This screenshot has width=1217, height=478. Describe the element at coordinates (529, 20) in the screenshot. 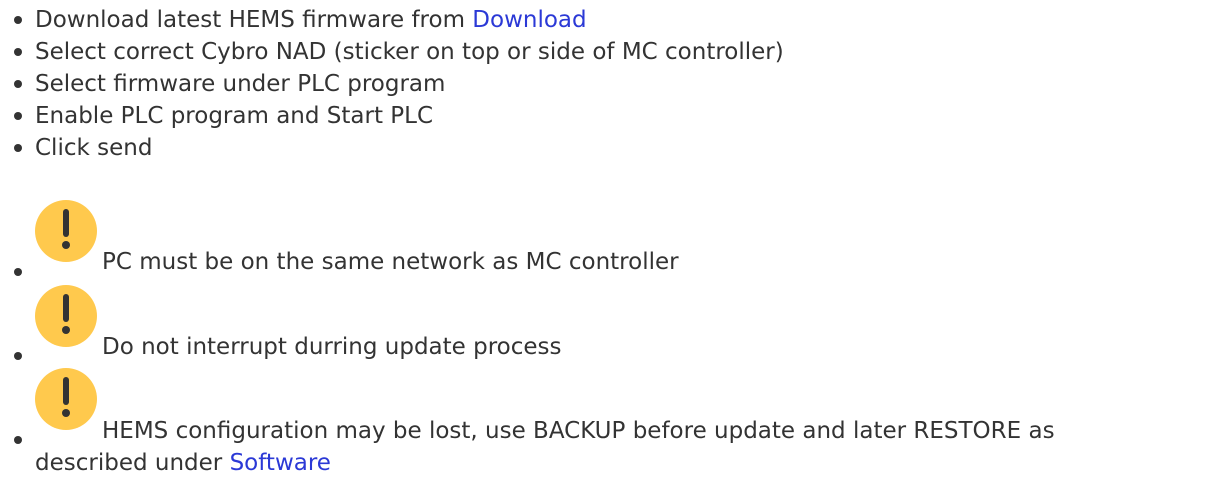

I see `download-link: Download` at that location.